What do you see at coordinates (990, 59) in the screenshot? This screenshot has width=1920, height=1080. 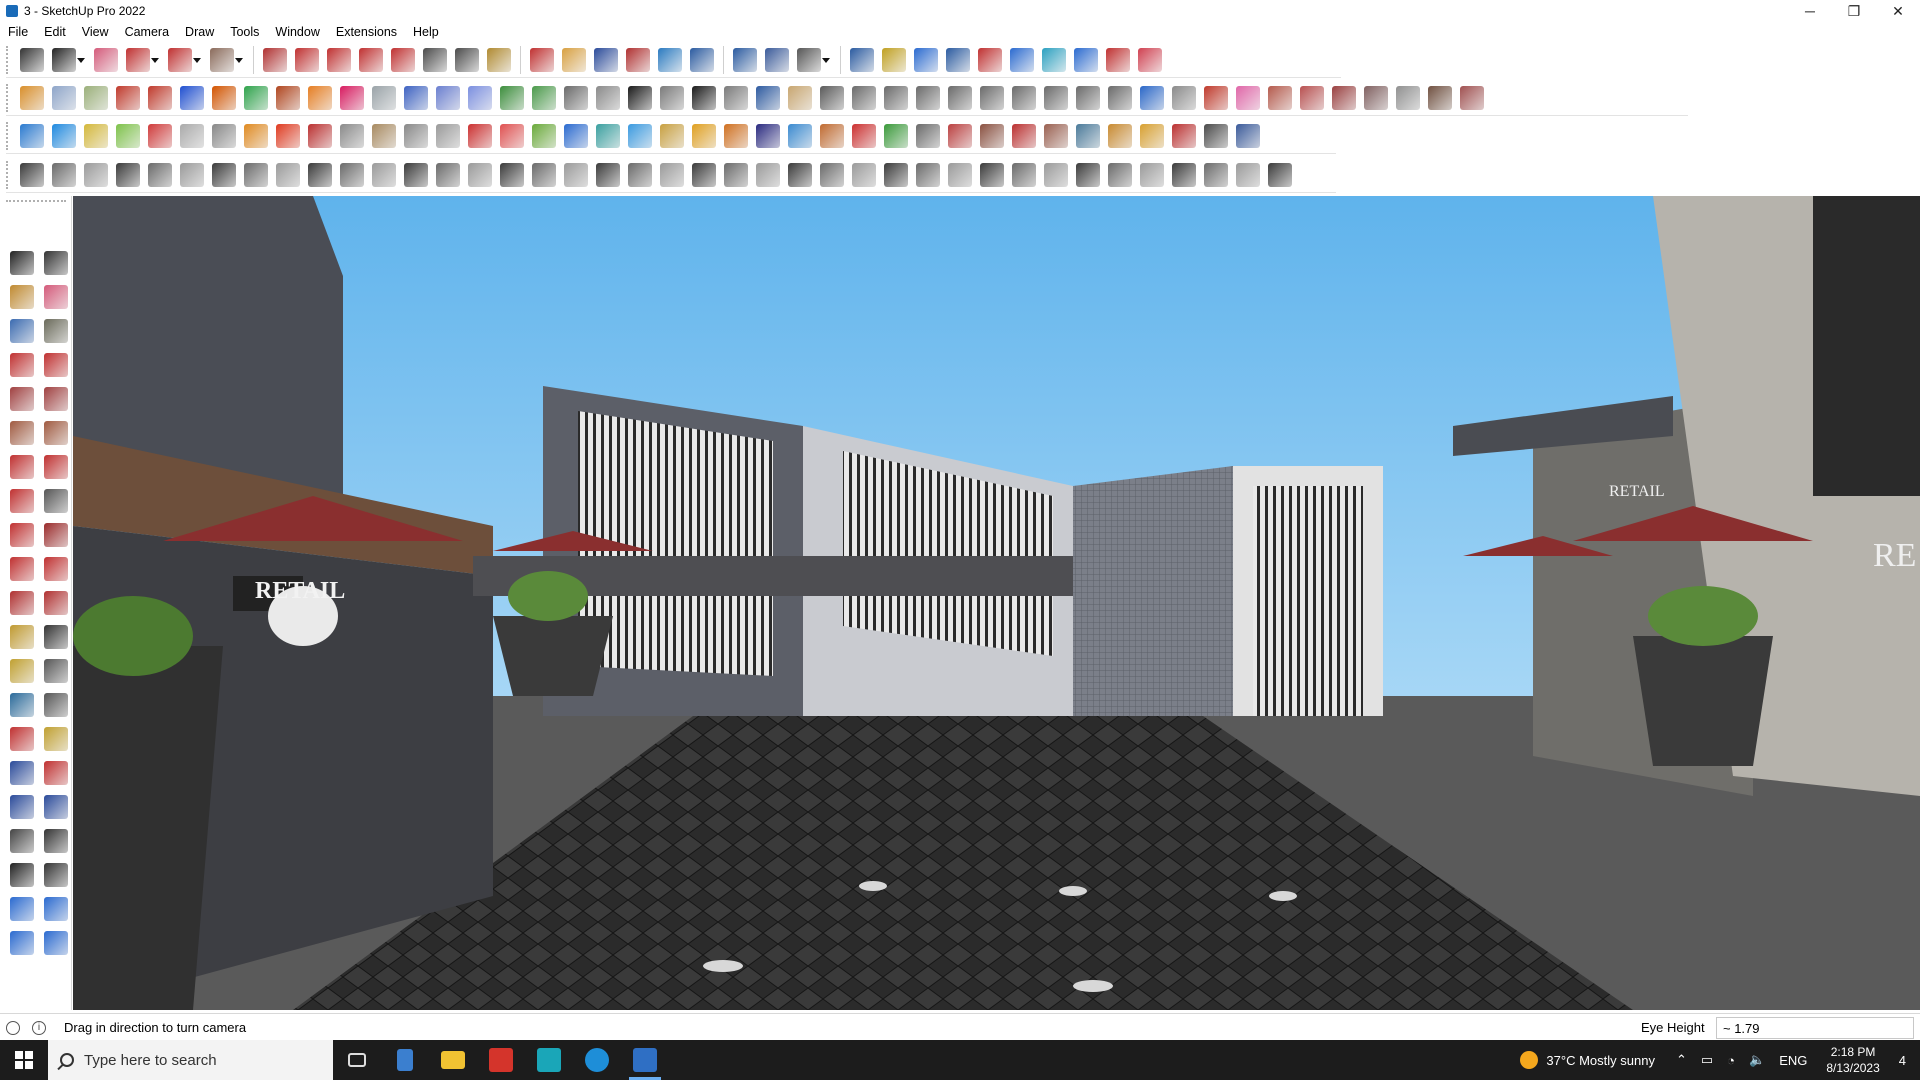 I see `axes-down-icon` at bounding box center [990, 59].